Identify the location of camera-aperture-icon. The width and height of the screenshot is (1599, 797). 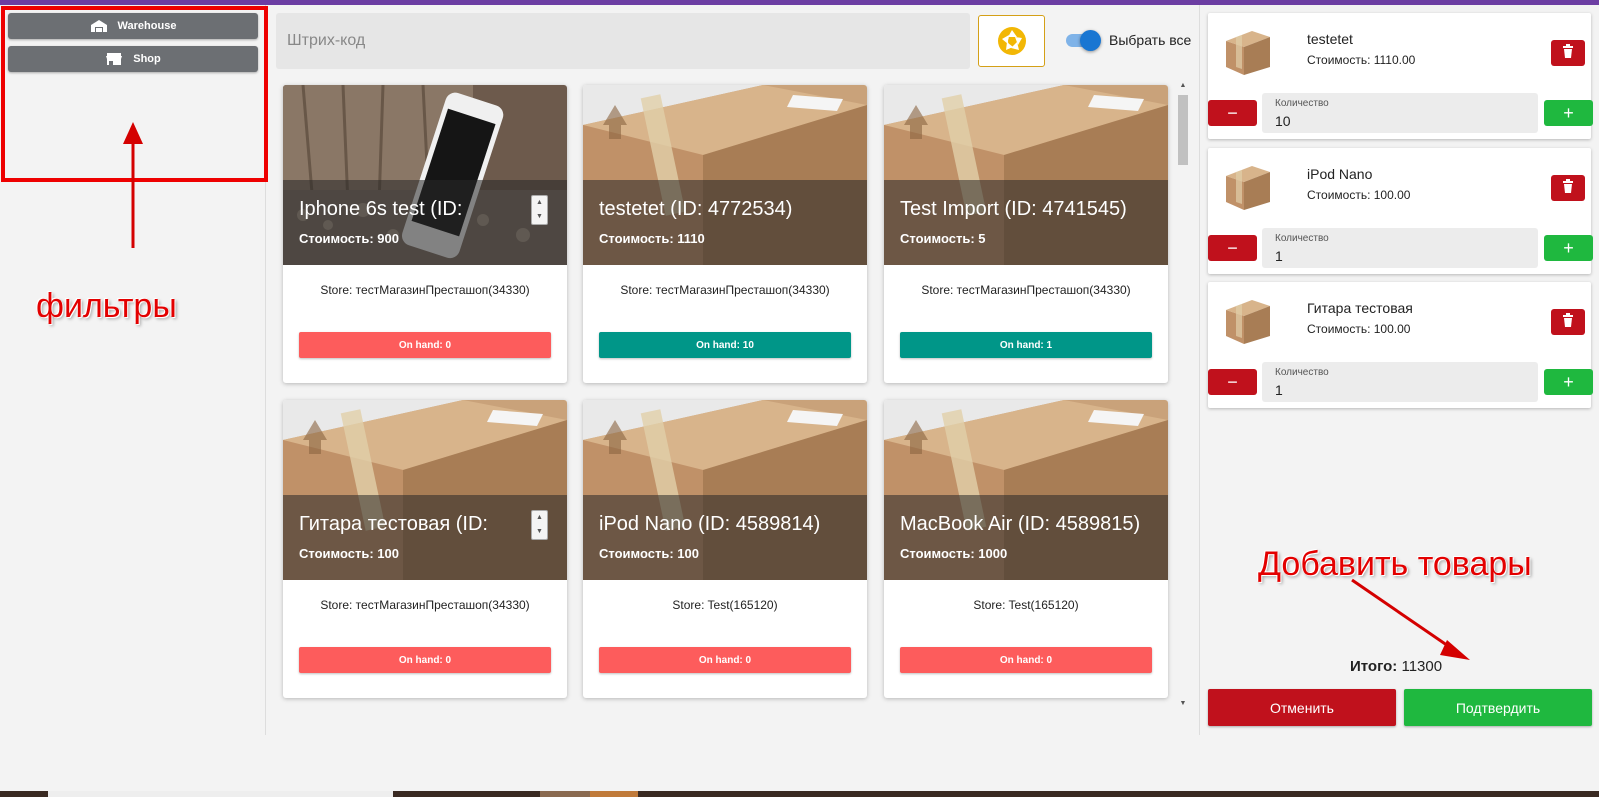
(1011, 41).